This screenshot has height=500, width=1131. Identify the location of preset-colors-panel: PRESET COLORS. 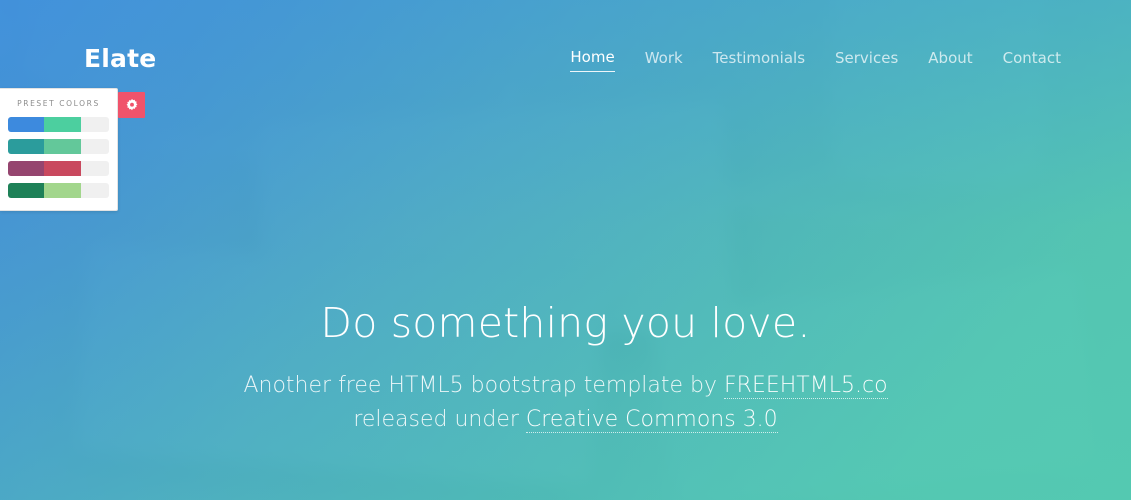
(59, 149).